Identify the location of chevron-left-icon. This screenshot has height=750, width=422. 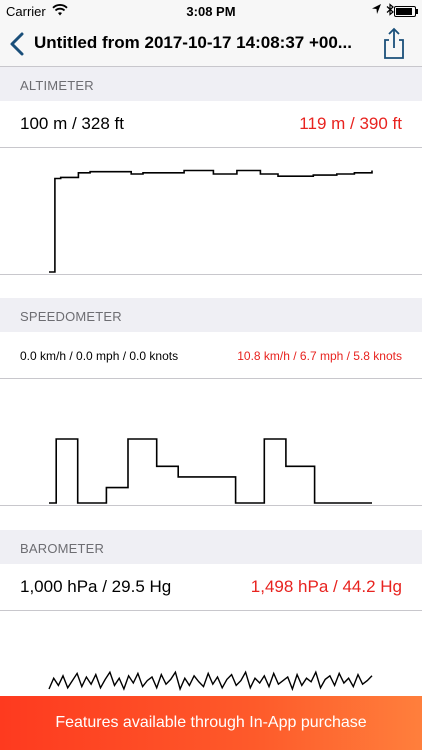
(17, 44).